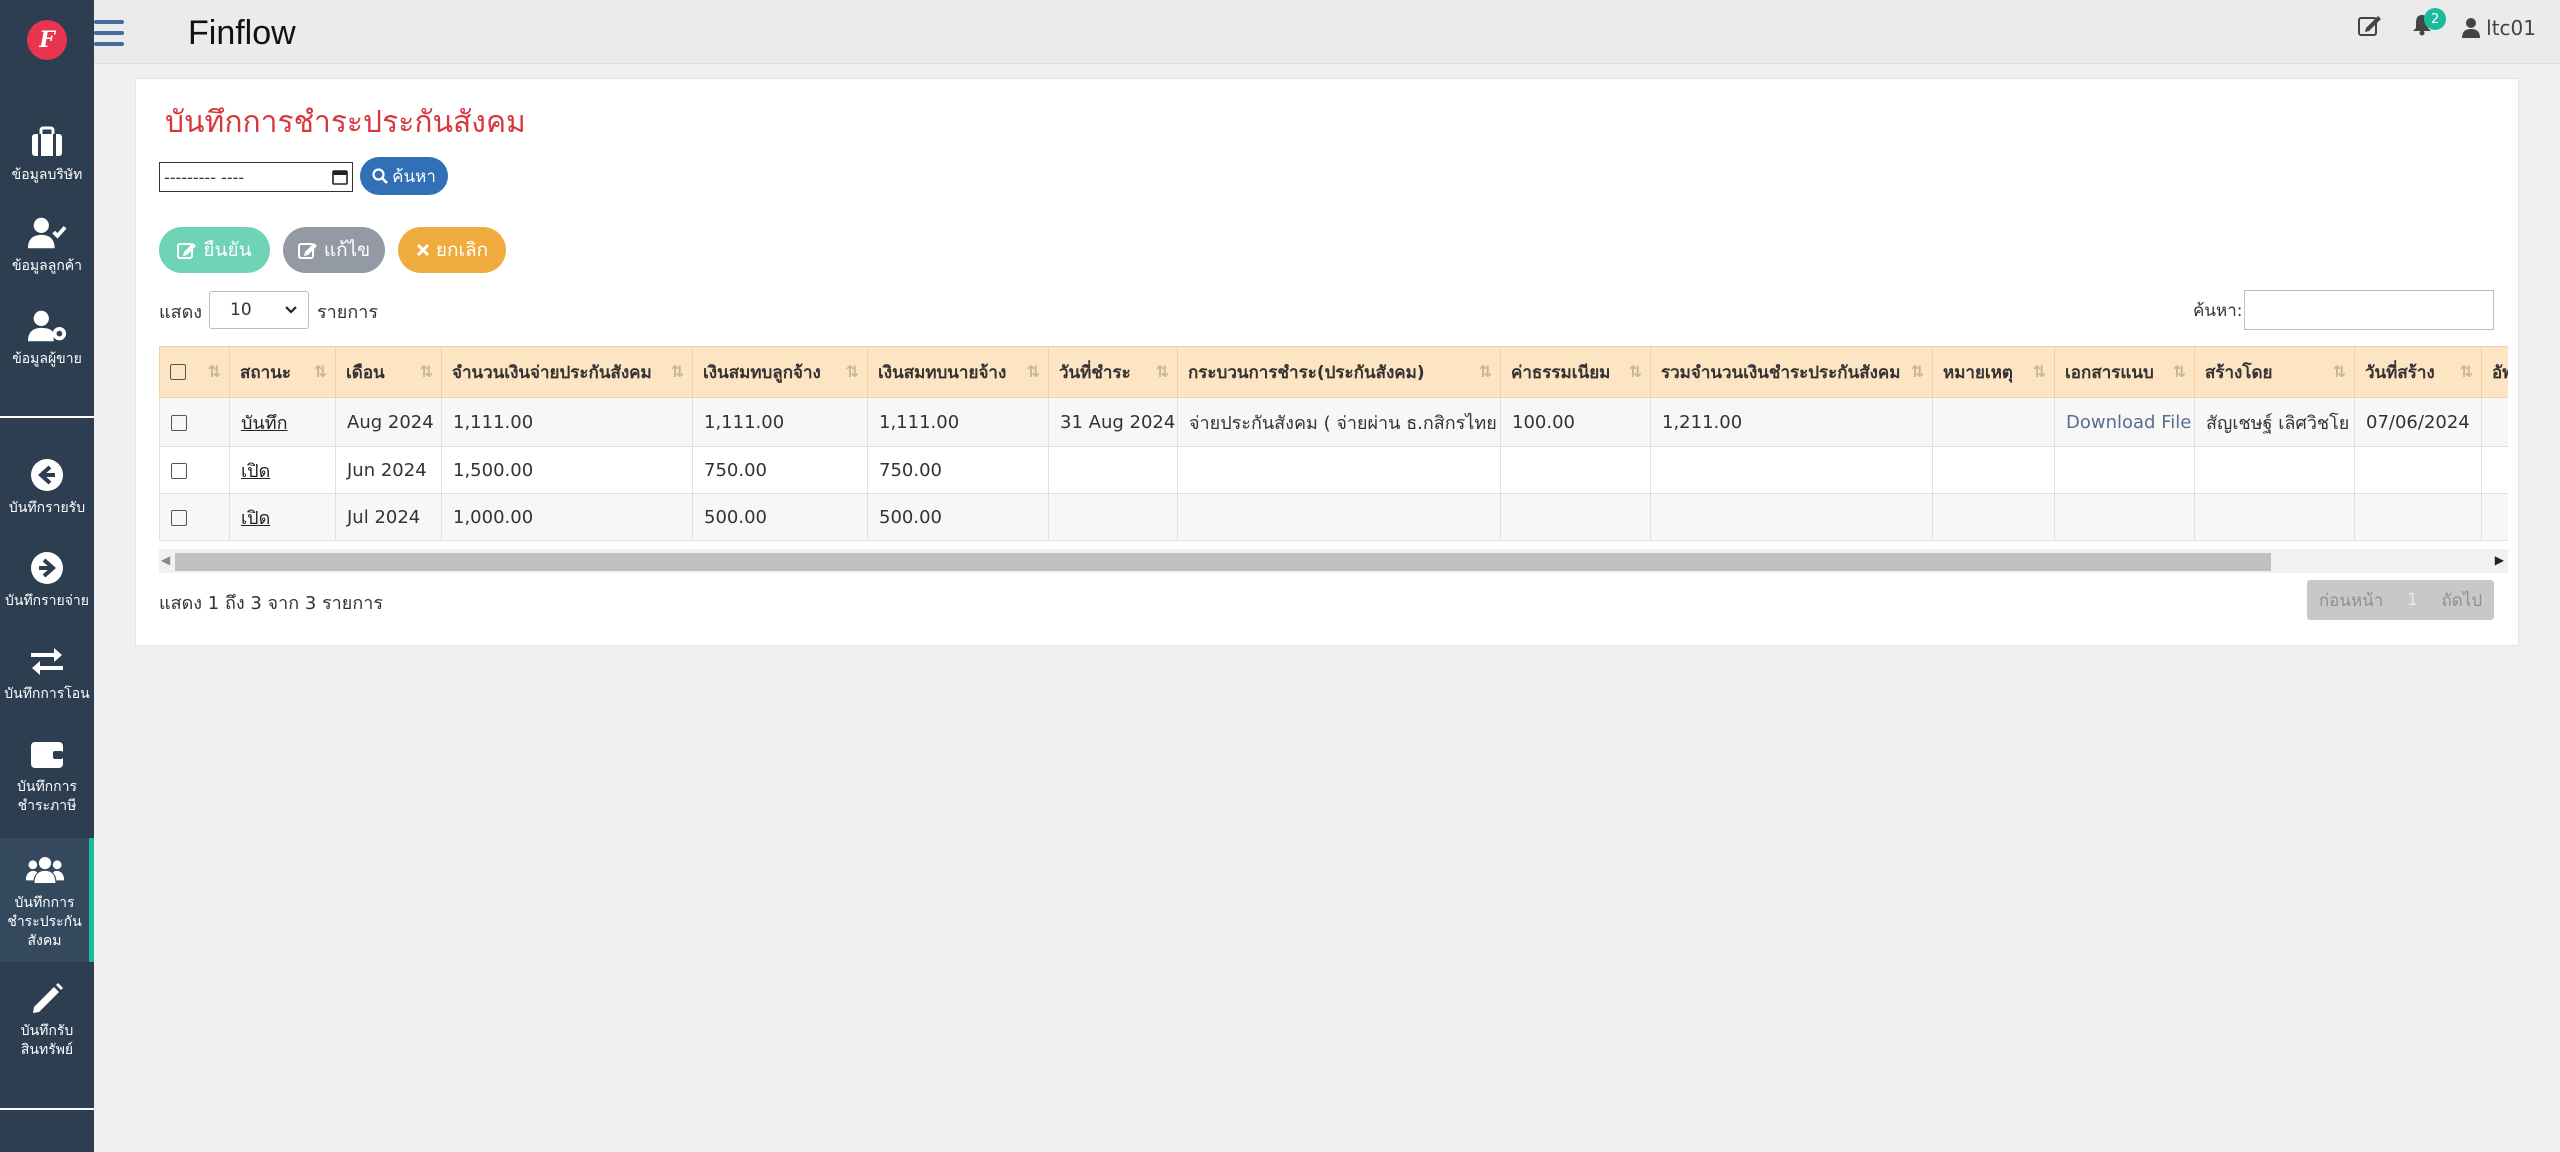 The width and height of the screenshot is (2560, 1152). I want to click on column-header: เงินสมทบลูกจ้าง ⇅, so click(780, 372).